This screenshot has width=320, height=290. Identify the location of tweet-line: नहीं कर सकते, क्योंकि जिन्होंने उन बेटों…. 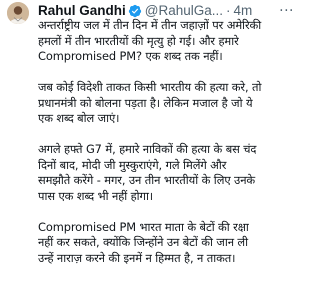
(143, 242).